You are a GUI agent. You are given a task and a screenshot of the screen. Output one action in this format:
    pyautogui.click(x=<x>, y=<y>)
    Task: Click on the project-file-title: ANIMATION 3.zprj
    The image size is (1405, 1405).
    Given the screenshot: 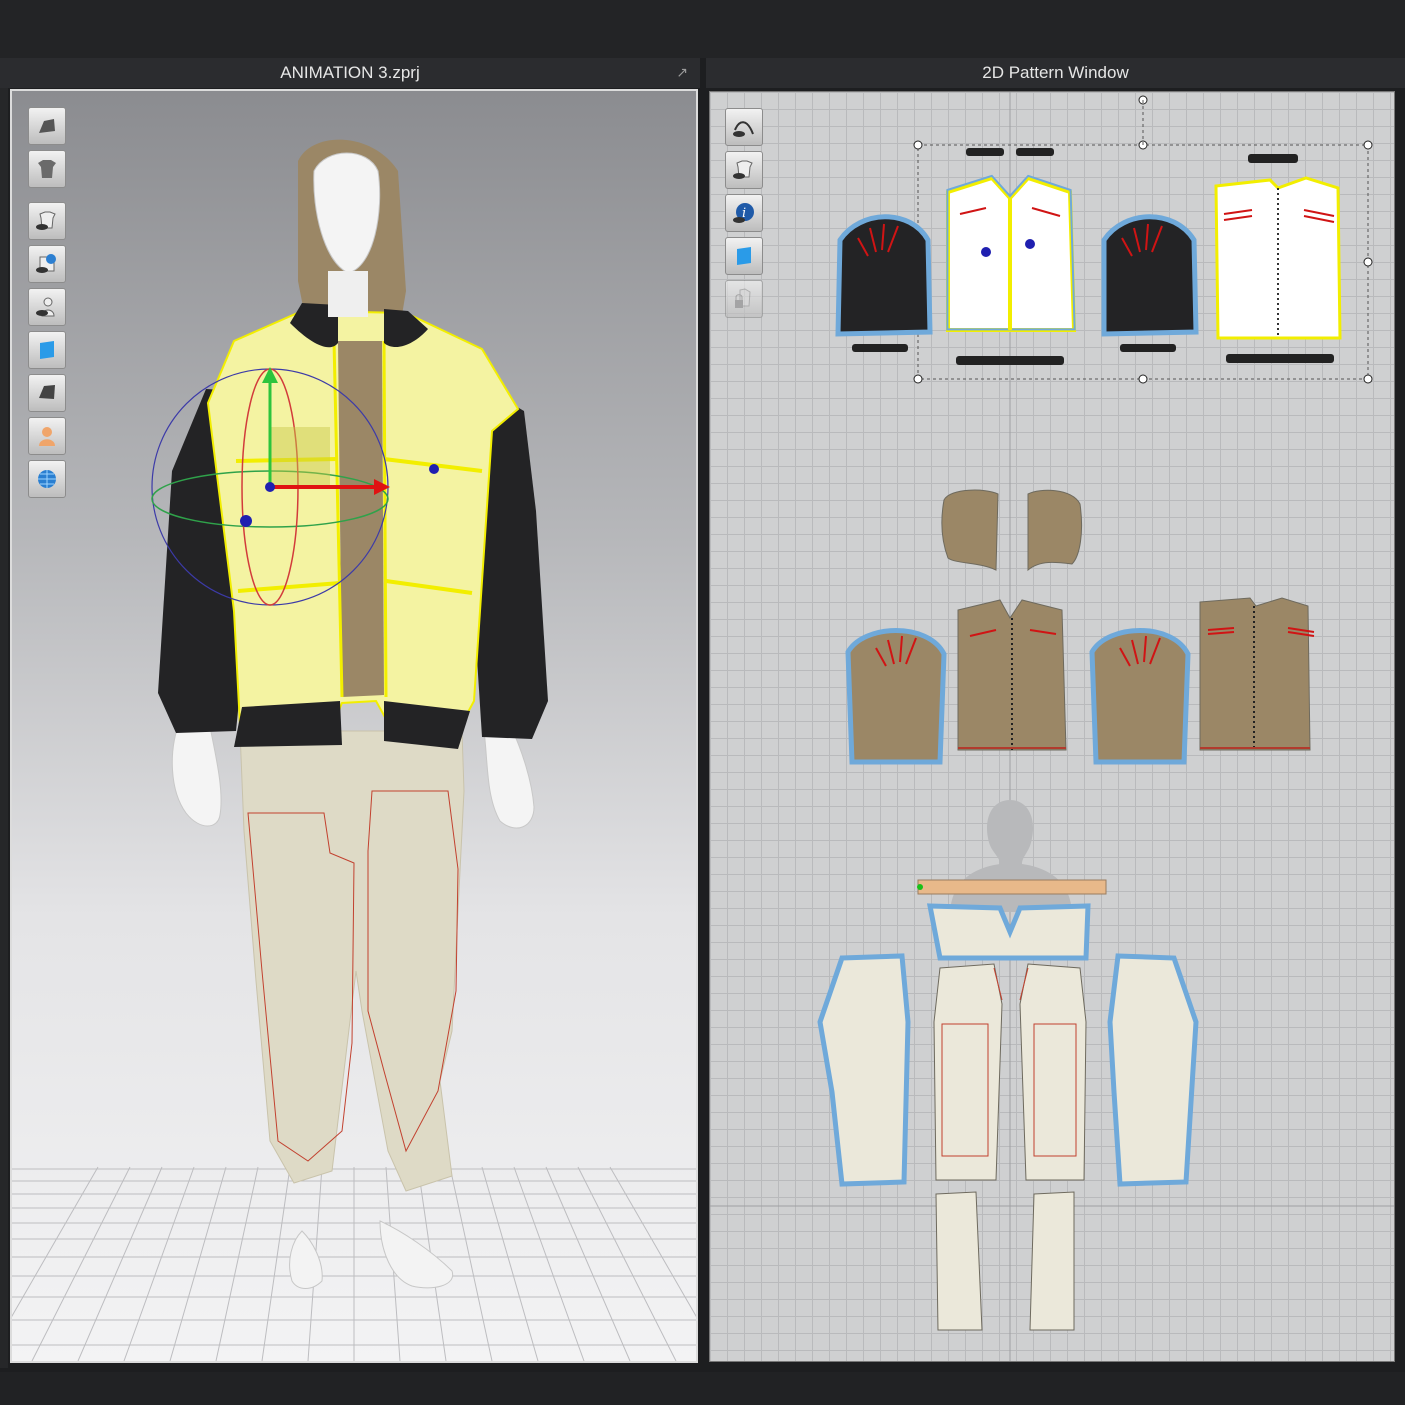 What is the action you would take?
    pyautogui.click(x=350, y=72)
    